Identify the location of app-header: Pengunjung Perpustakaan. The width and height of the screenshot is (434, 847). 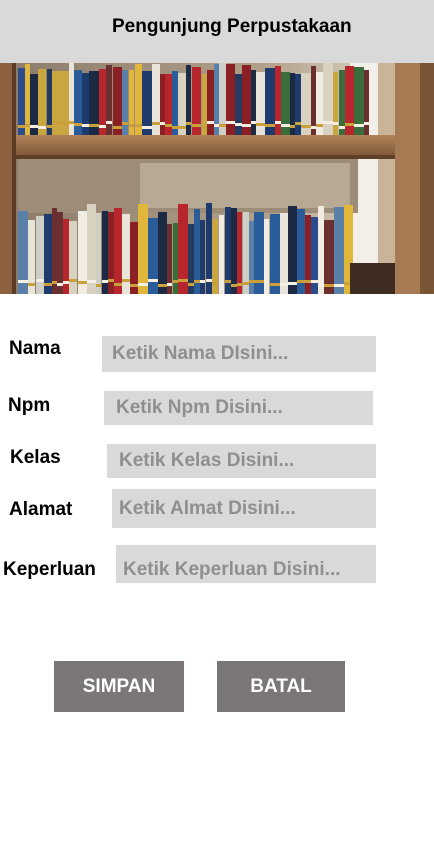
(217, 31).